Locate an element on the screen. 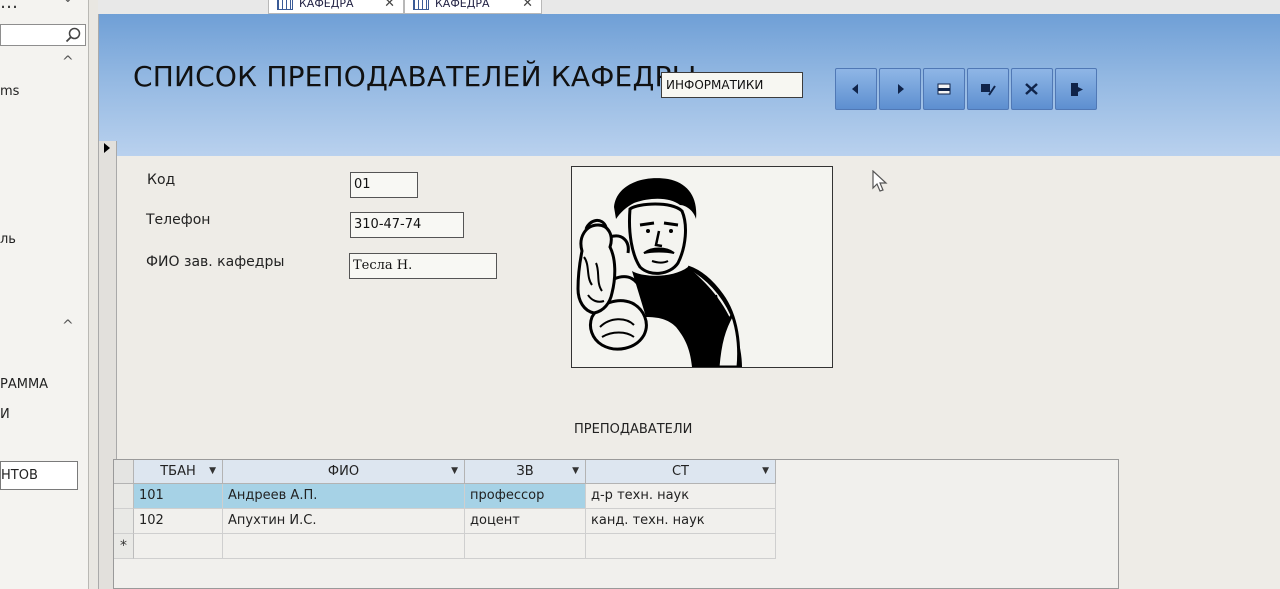  column-header-tban: ТБАН ▼ is located at coordinates (178, 472).